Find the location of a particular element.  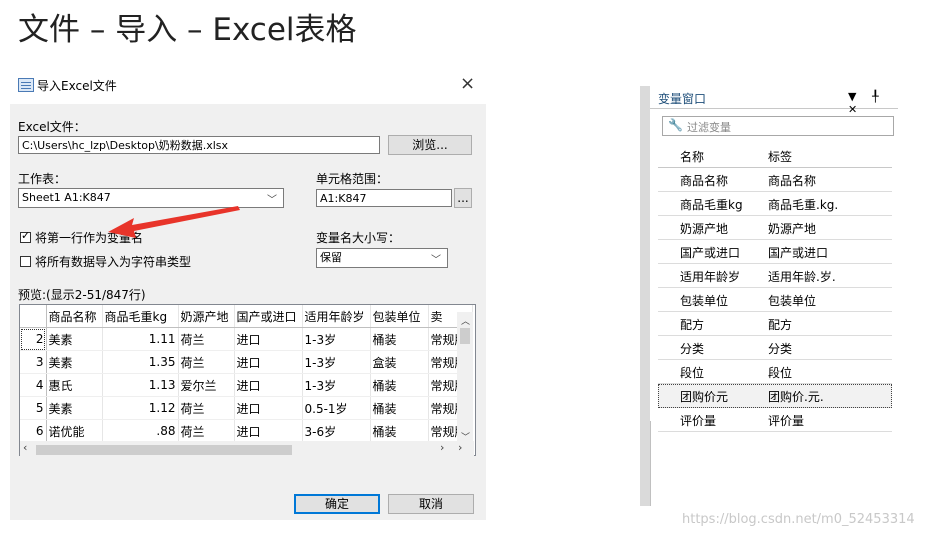

list-item: 评价量 评价量 is located at coordinates (775, 420).